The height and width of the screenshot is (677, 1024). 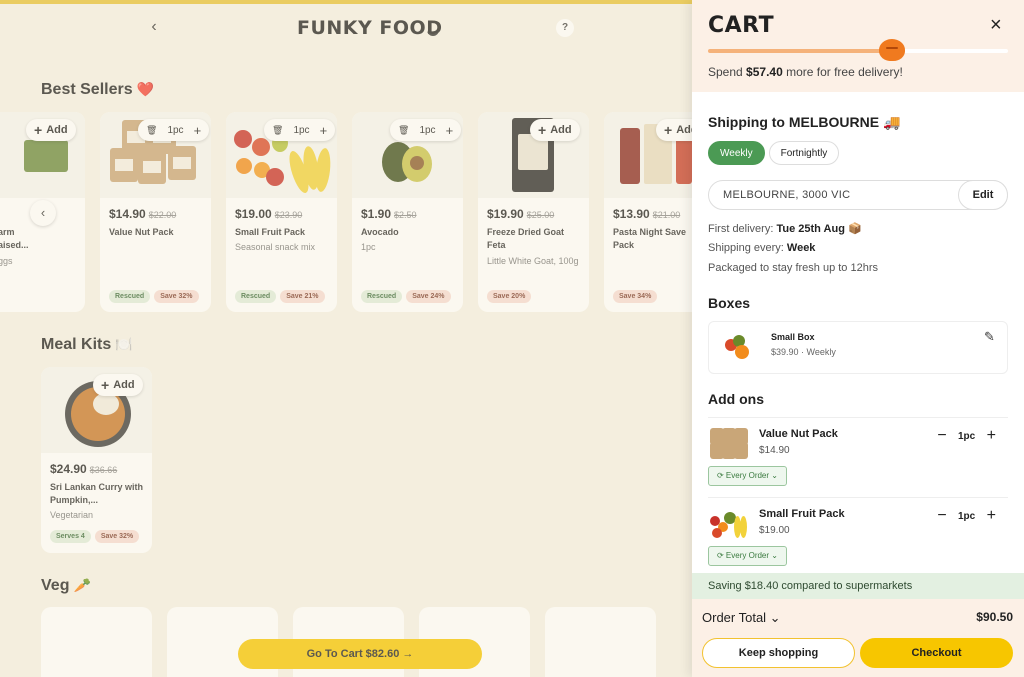 What do you see at coordinates (405, 215) in the screenshot?
I see `old-price: $2.50` at bounding box center [405, 215].